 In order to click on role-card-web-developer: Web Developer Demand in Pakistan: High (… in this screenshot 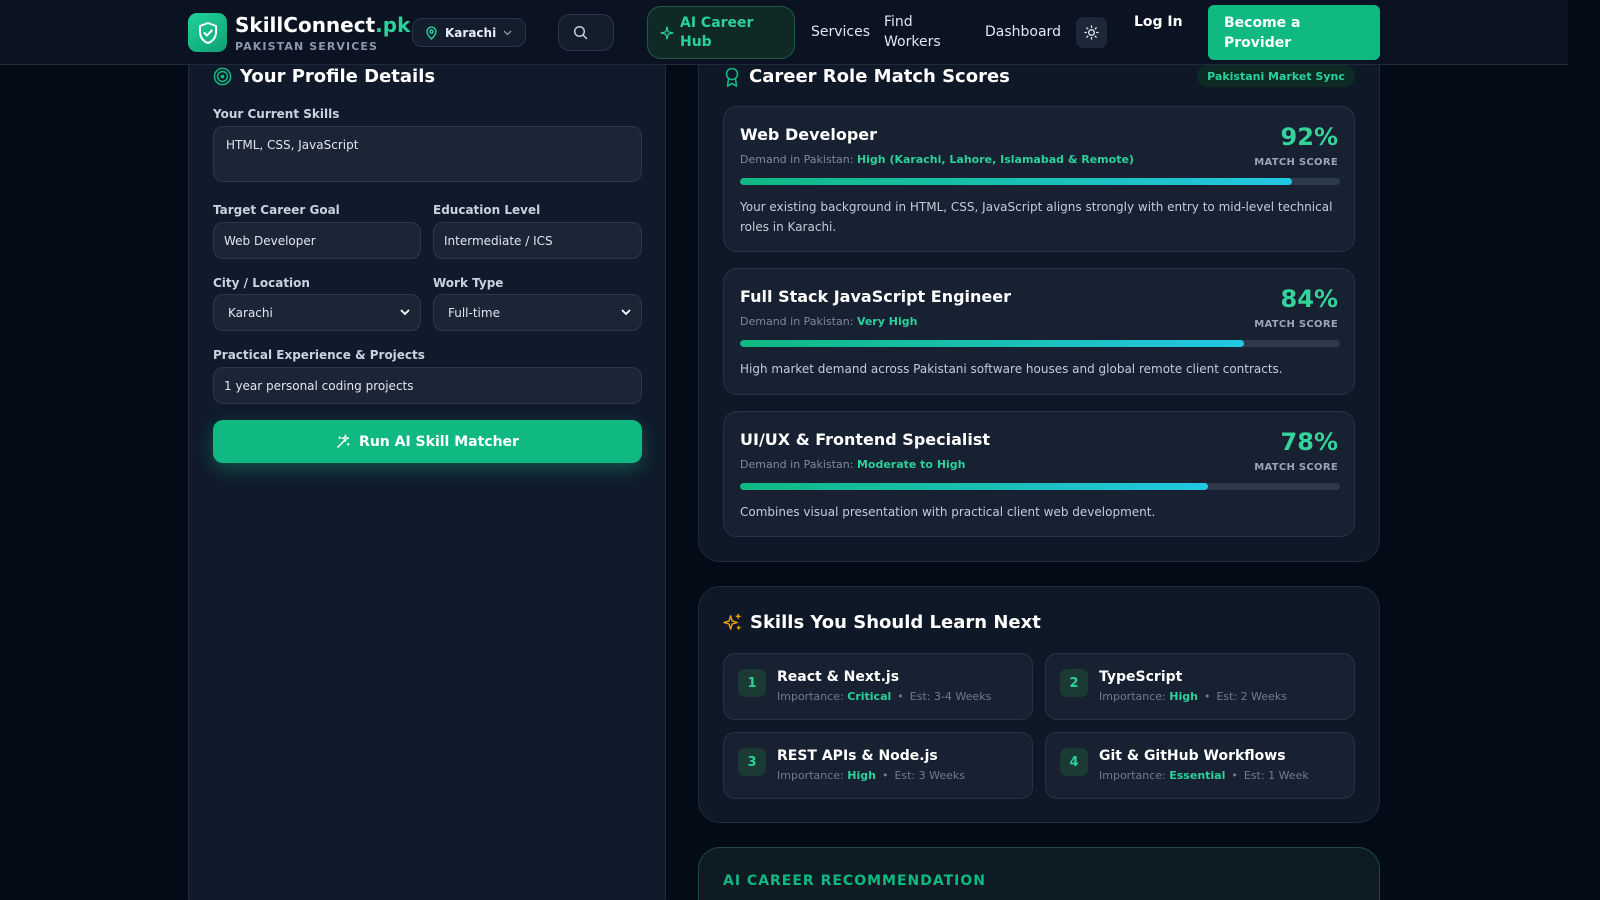, I will do `click(1039, 179)`.